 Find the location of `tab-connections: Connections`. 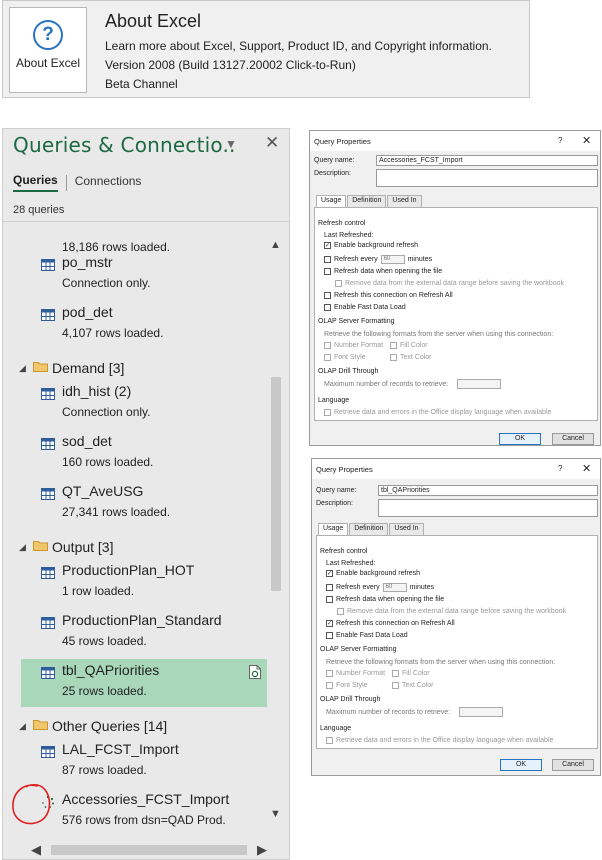

tab-connections: Connections is located at coordinates (108, 182).